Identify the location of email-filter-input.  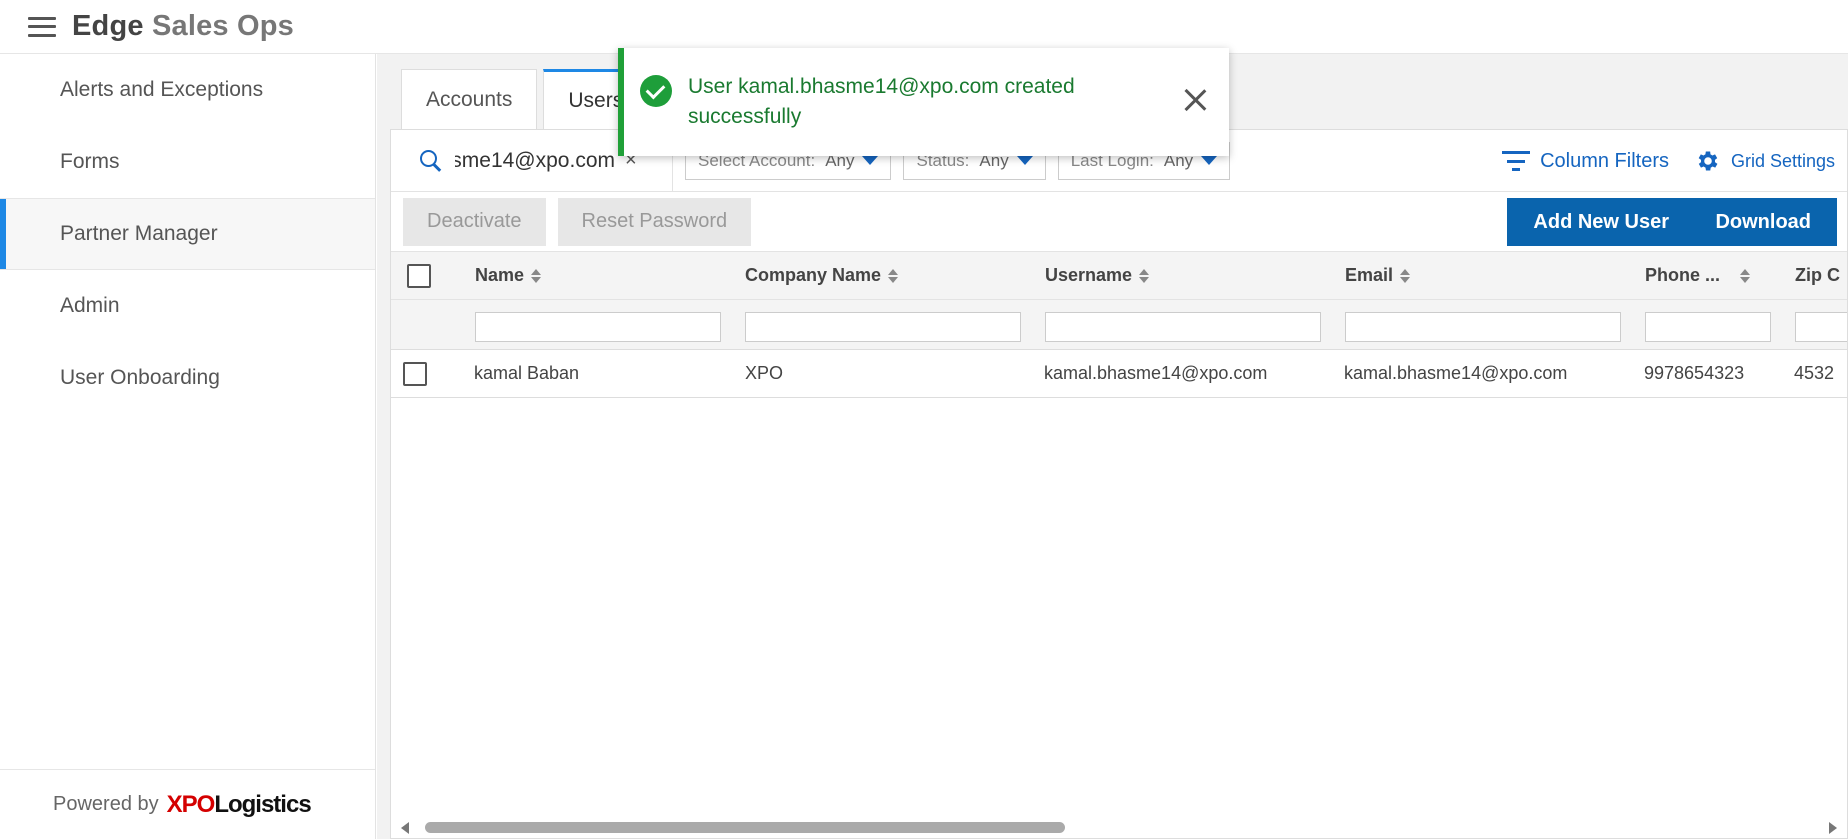
(1483, 327).